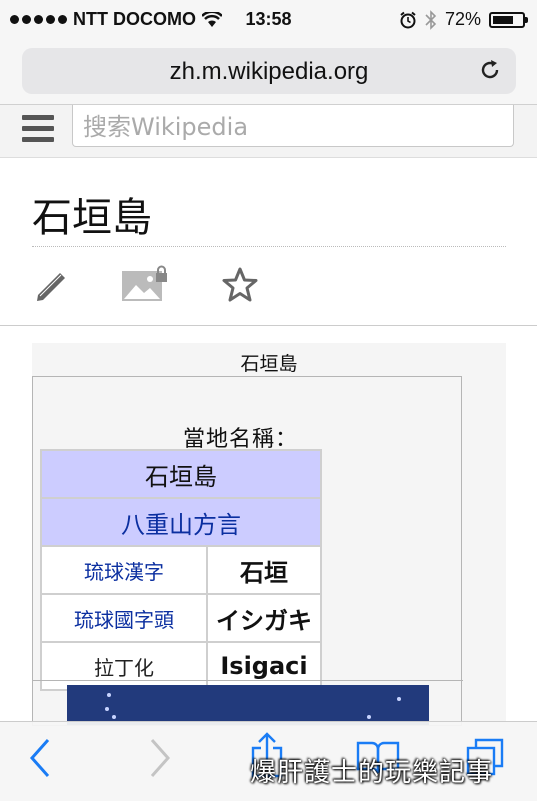 This screenshot has height=801, width=537. Describe the element at coordinates (248, 680) in the screenshot. I see `infobox-divider` at that location.